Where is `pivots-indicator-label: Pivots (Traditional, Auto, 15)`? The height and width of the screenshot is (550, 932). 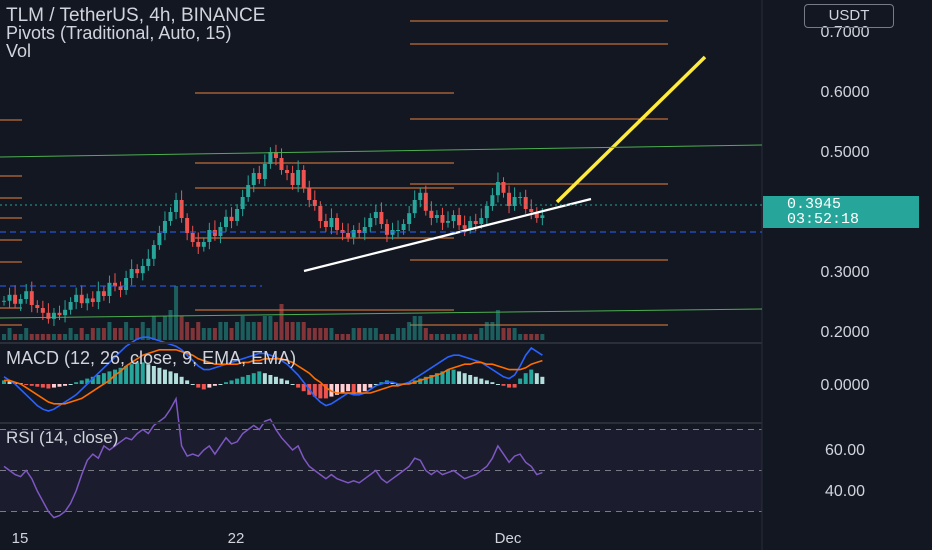
pivots-indicator-label: Pivots (Traditional, Auto, 15) is located at coordinates (118, 33).